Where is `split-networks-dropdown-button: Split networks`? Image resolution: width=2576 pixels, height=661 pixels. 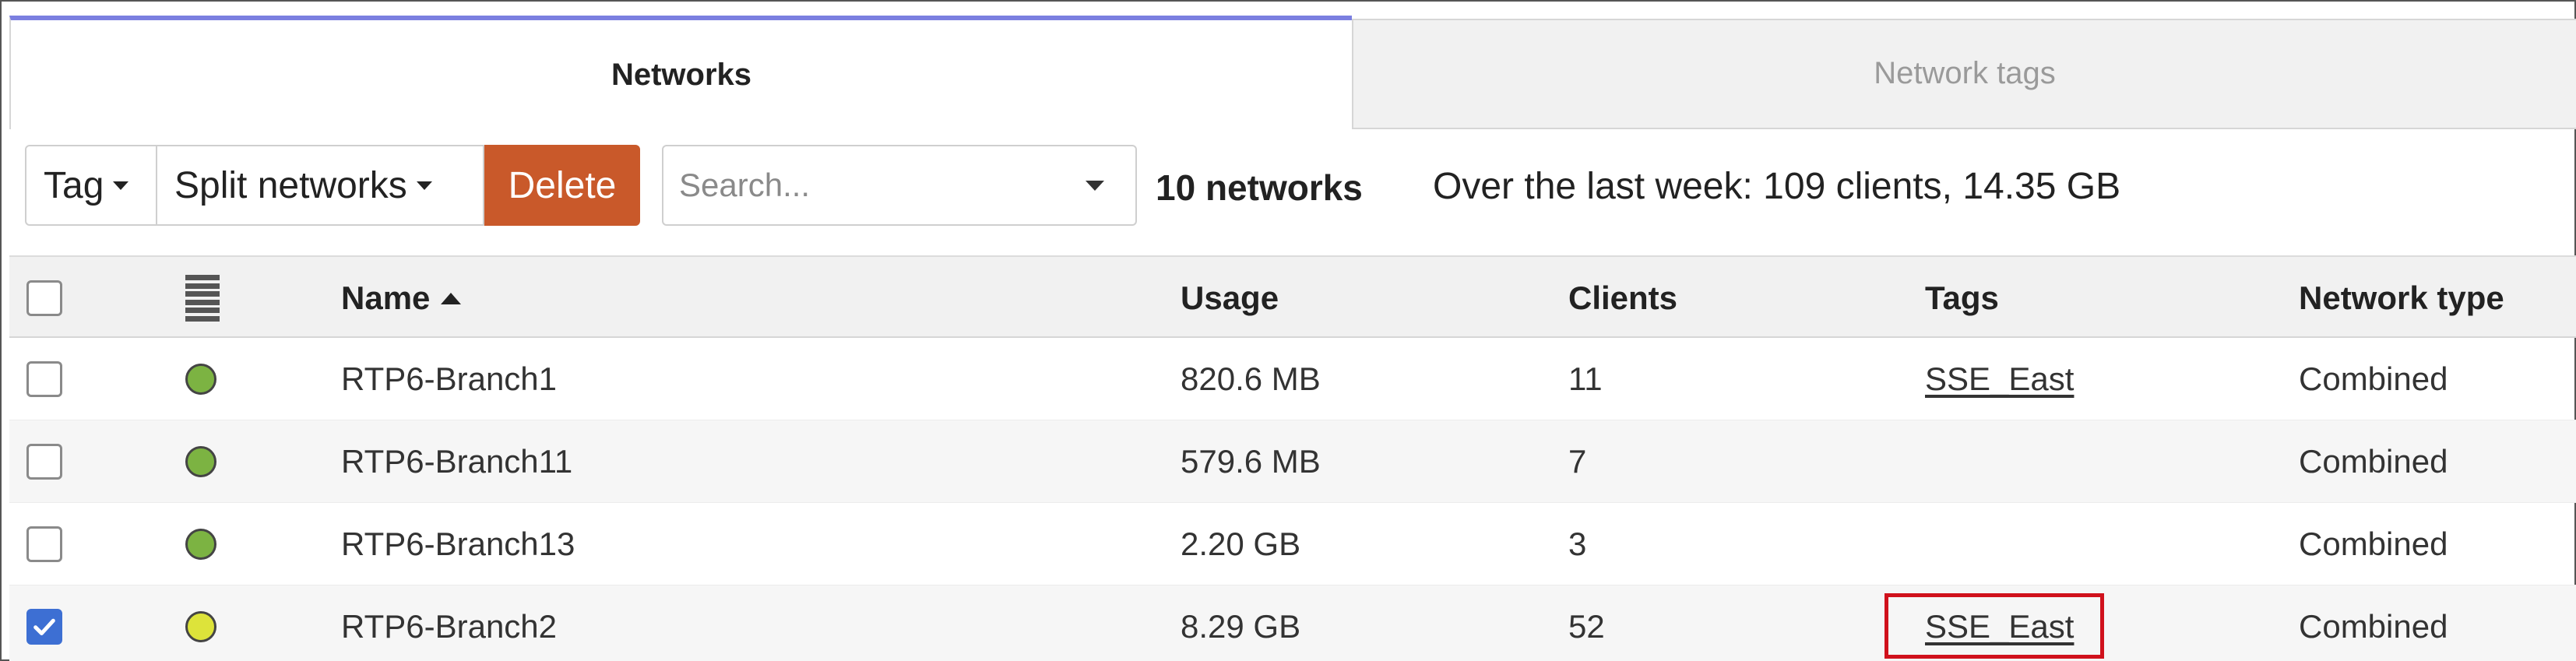
split-networks-dropdown-button: Split networks is located at coordinates (320, 185).